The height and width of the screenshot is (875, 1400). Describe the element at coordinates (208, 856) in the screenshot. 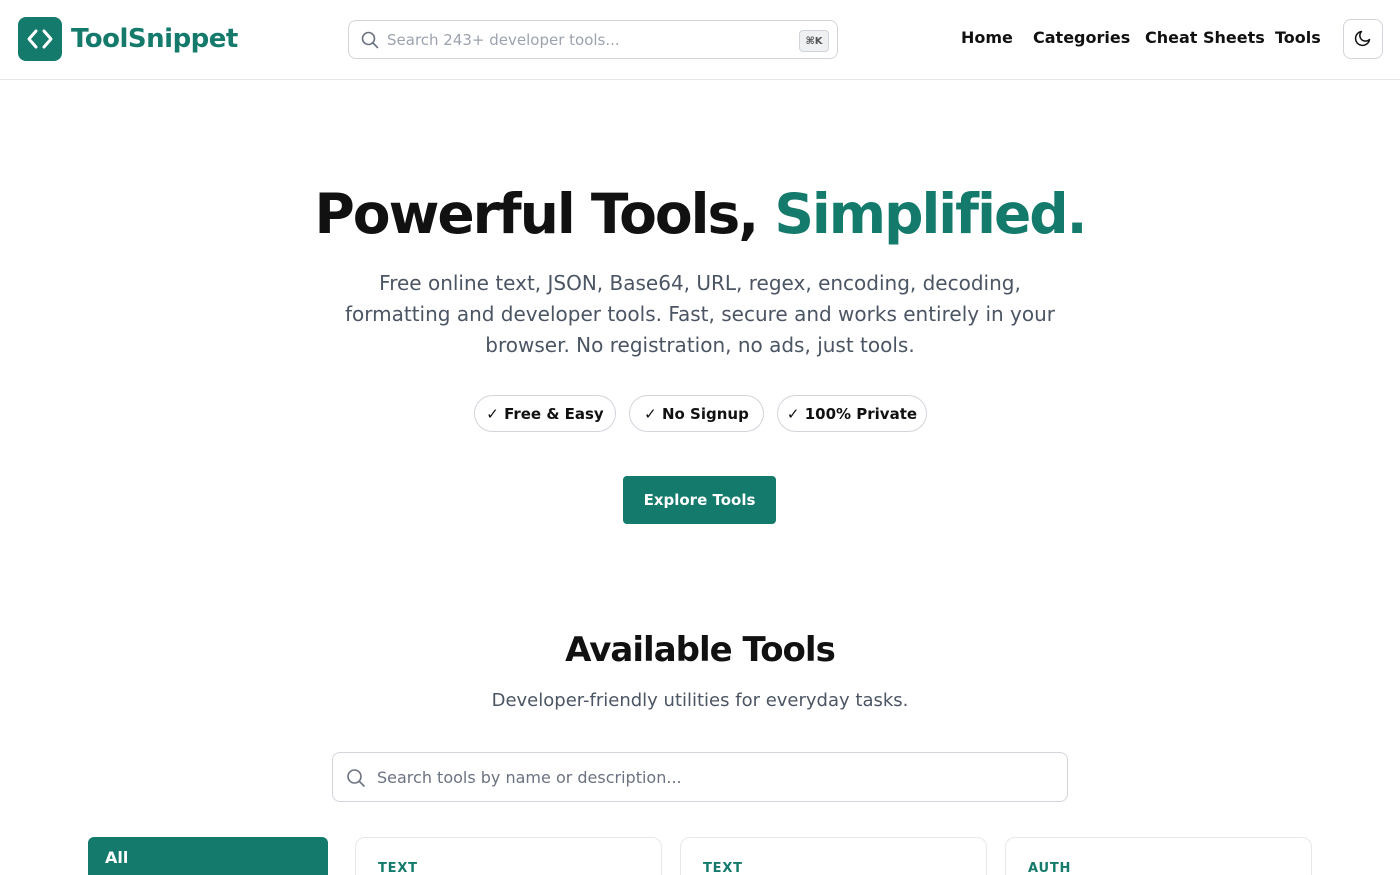

I see `category-all: All` at that location.